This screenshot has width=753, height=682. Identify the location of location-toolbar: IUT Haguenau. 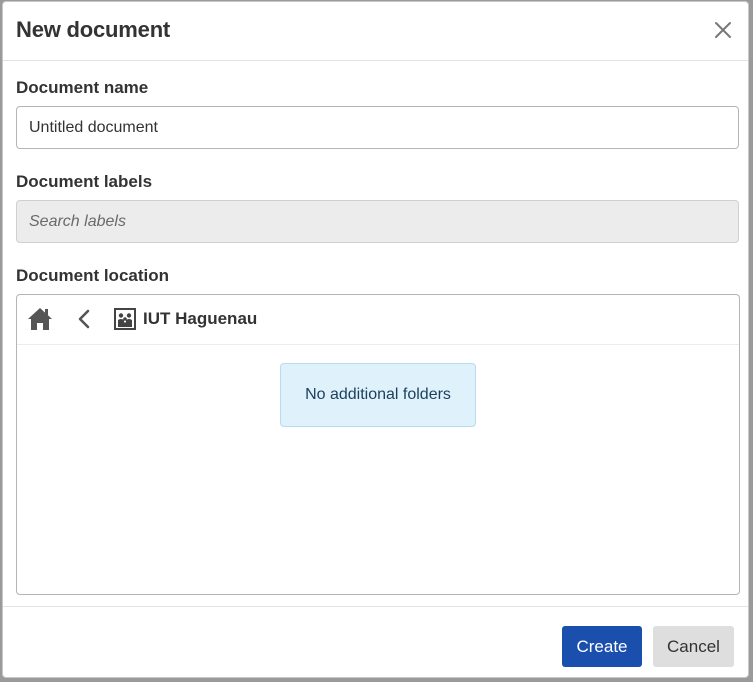
(378, 320).